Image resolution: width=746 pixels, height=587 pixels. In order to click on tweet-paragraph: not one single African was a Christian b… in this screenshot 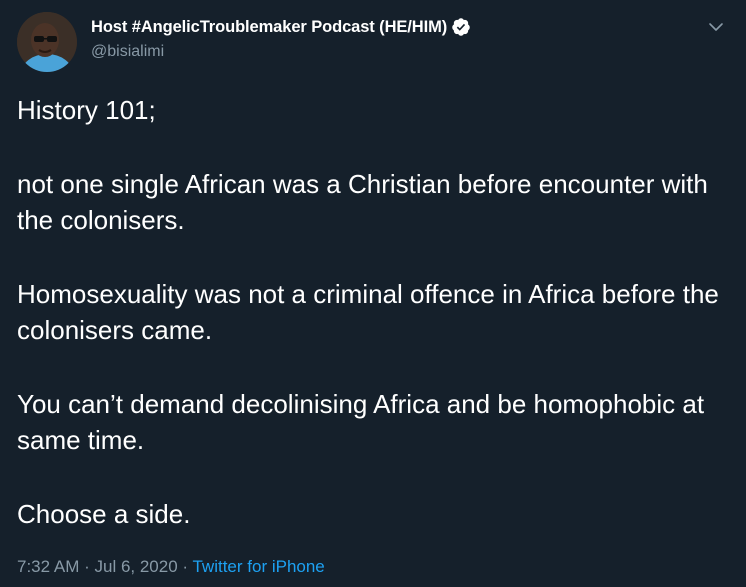, I will do `click(362, 202)`.